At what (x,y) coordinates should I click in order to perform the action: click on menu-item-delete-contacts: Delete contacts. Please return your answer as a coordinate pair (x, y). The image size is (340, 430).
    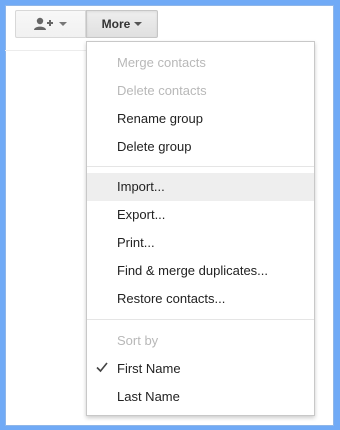
    Looking at the image, I should click on (162, 90).